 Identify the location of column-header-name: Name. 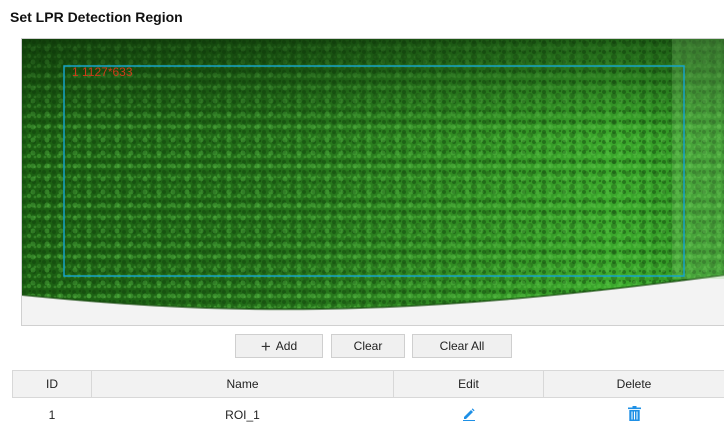
(242, 384).